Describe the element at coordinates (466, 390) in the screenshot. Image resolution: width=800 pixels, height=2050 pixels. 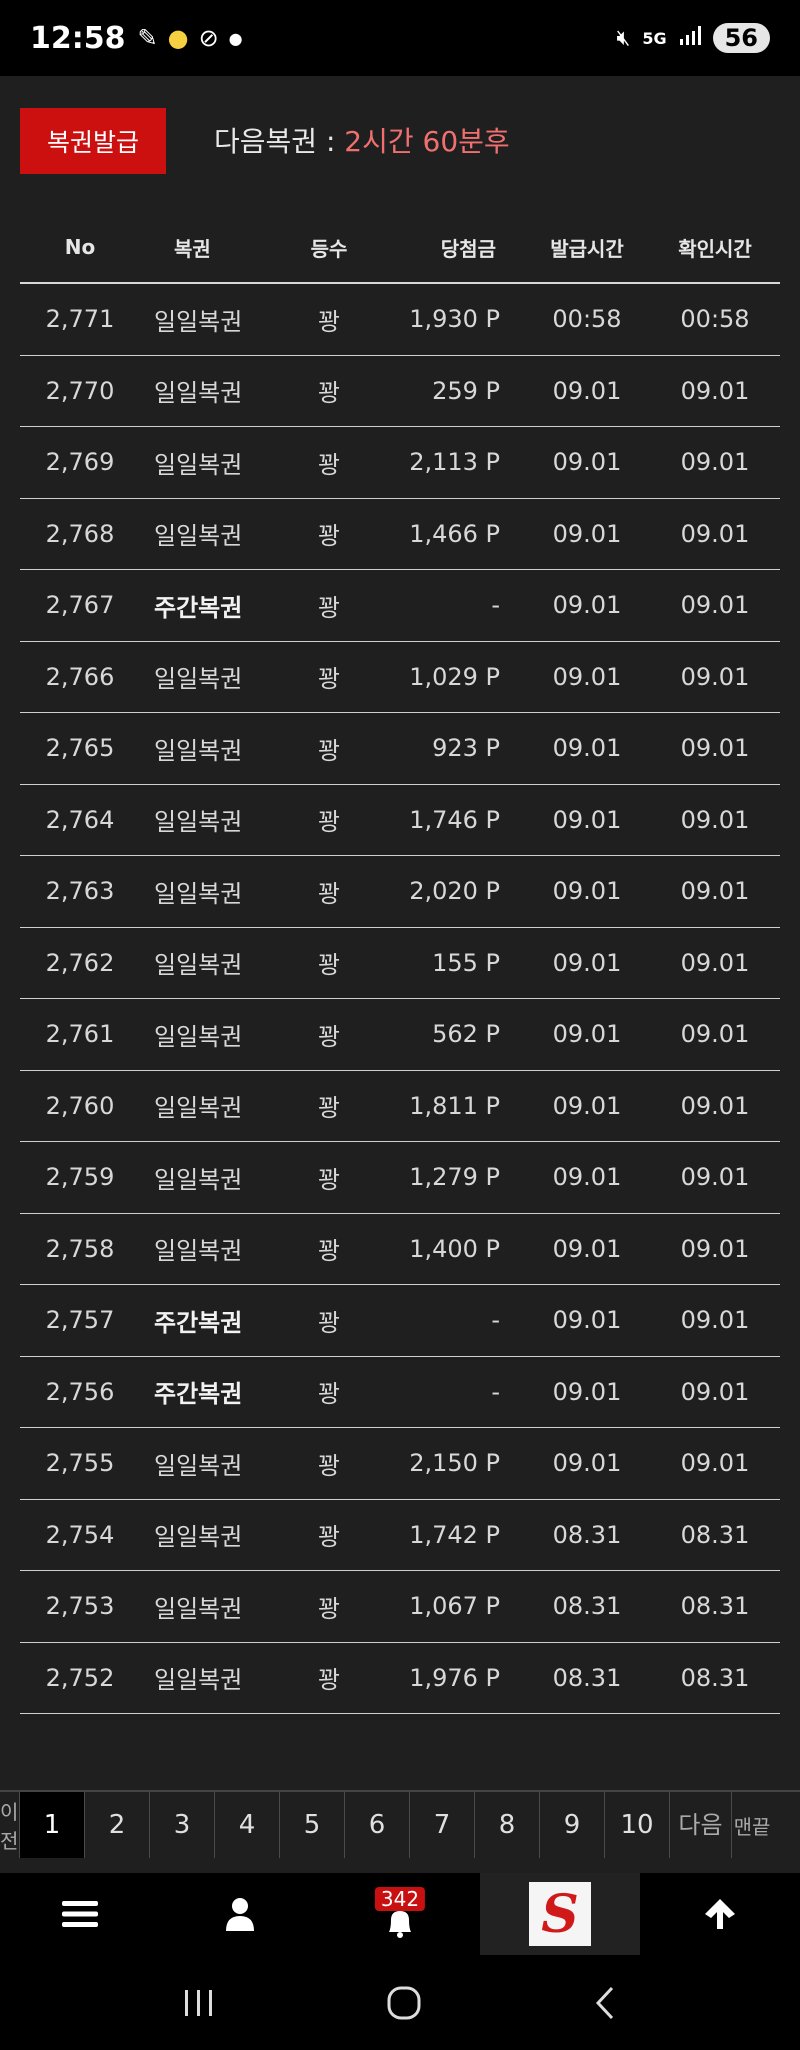
I see `row-prize: 259 P` at that location.